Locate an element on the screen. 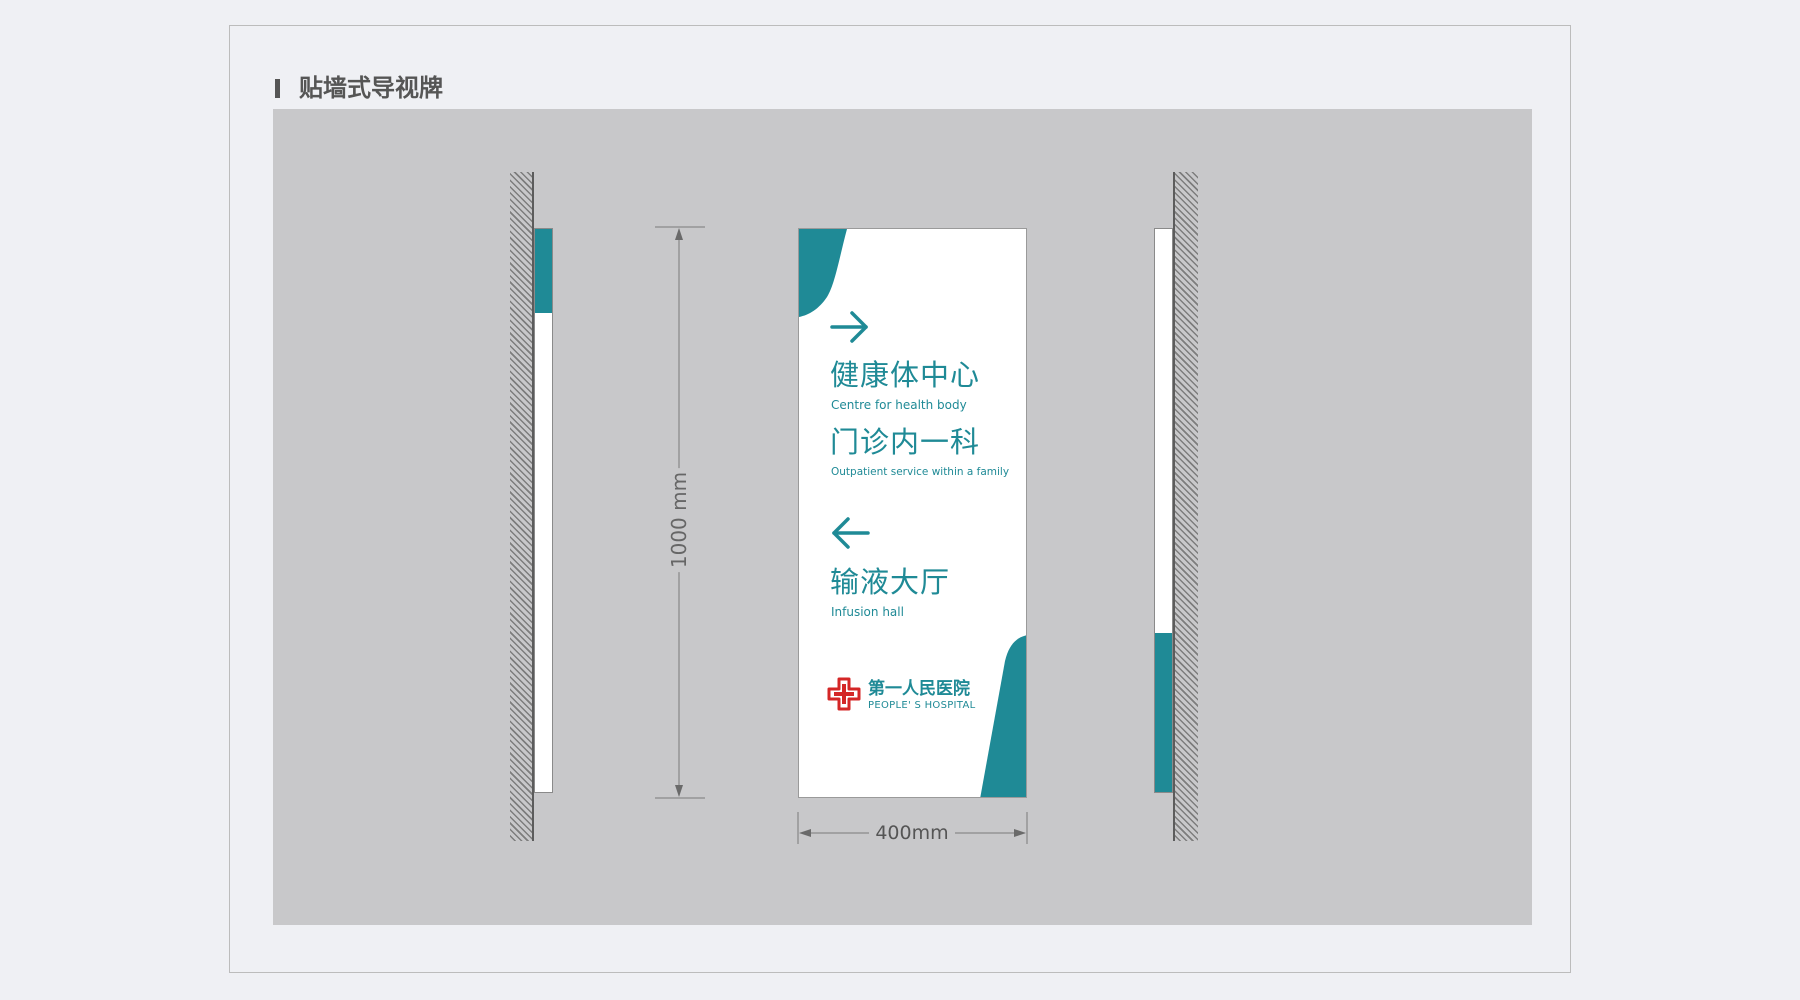 This screenshot has width=1800, height=1000. width-dimension-label: 400mm is located at coordinates (912, 833).